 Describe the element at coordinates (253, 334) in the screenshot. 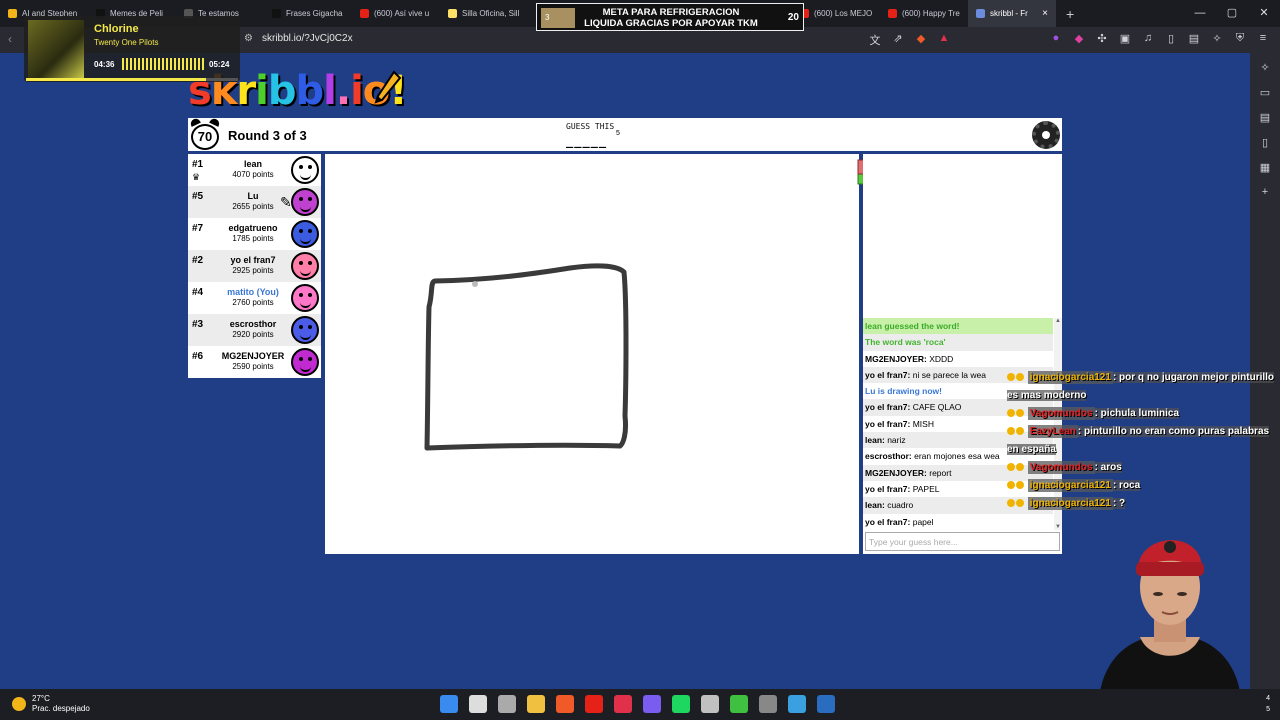

I see `player-points: 2920 points` at that location.